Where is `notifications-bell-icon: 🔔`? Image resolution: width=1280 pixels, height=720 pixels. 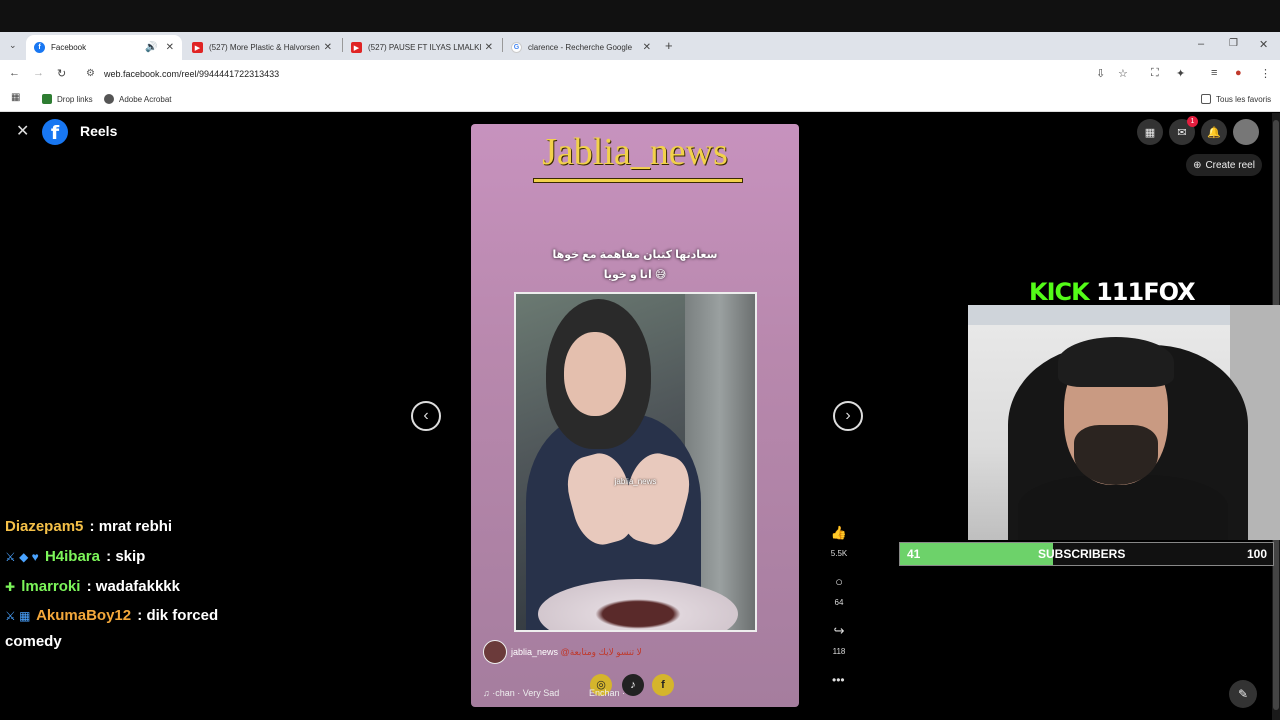 notifications-bell-icon: 🔔 is located at coordinates (1214, 132).